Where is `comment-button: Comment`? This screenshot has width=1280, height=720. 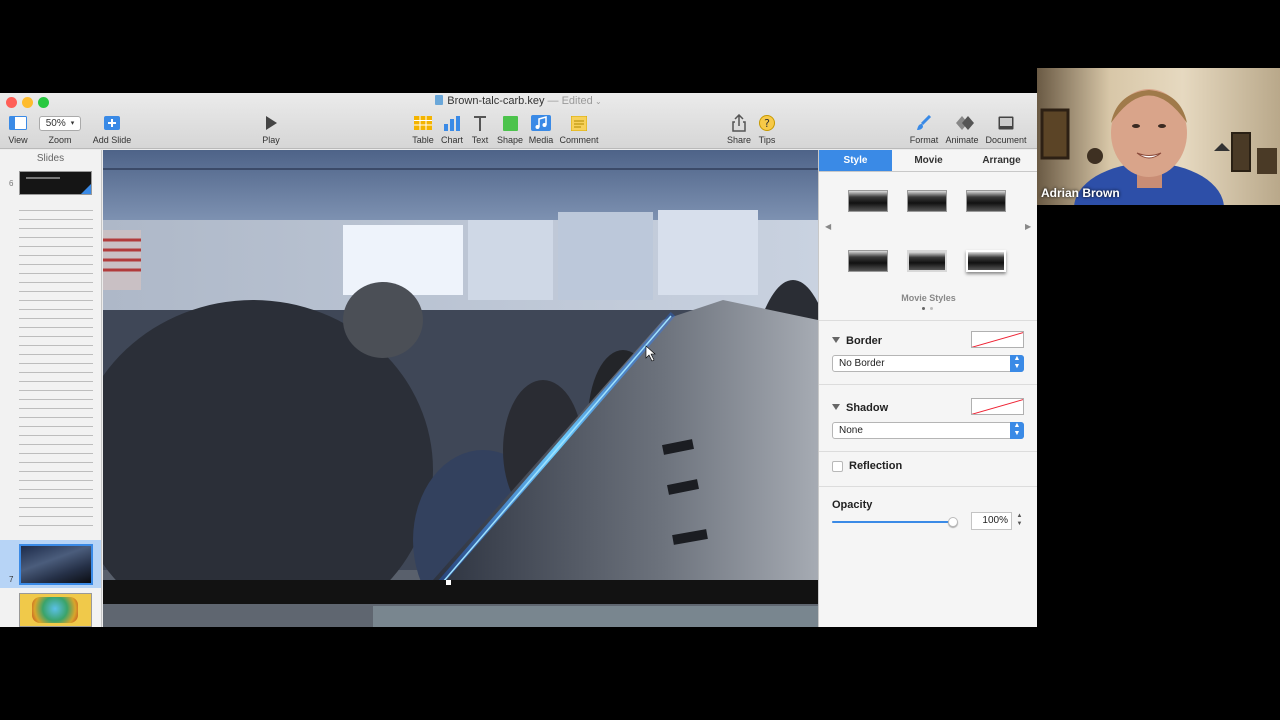
comment-button: Comment is located at coordinates (579, 130).